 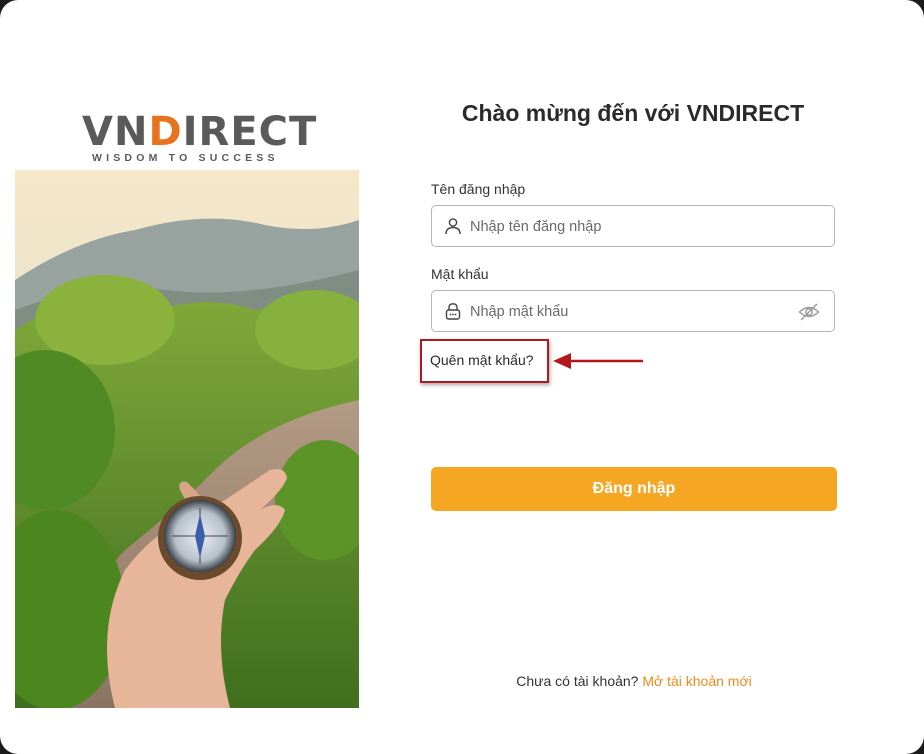 I want to click on username-field, so click(x=633, y=226).